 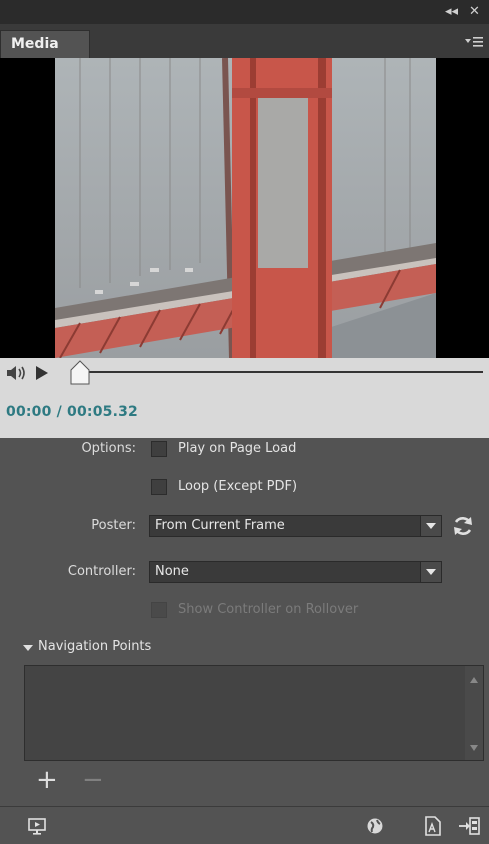 What do you see at coordinates (474, 42) in the screenshot?
I see `panel-menu-icon` at bounding box center [474, 42].